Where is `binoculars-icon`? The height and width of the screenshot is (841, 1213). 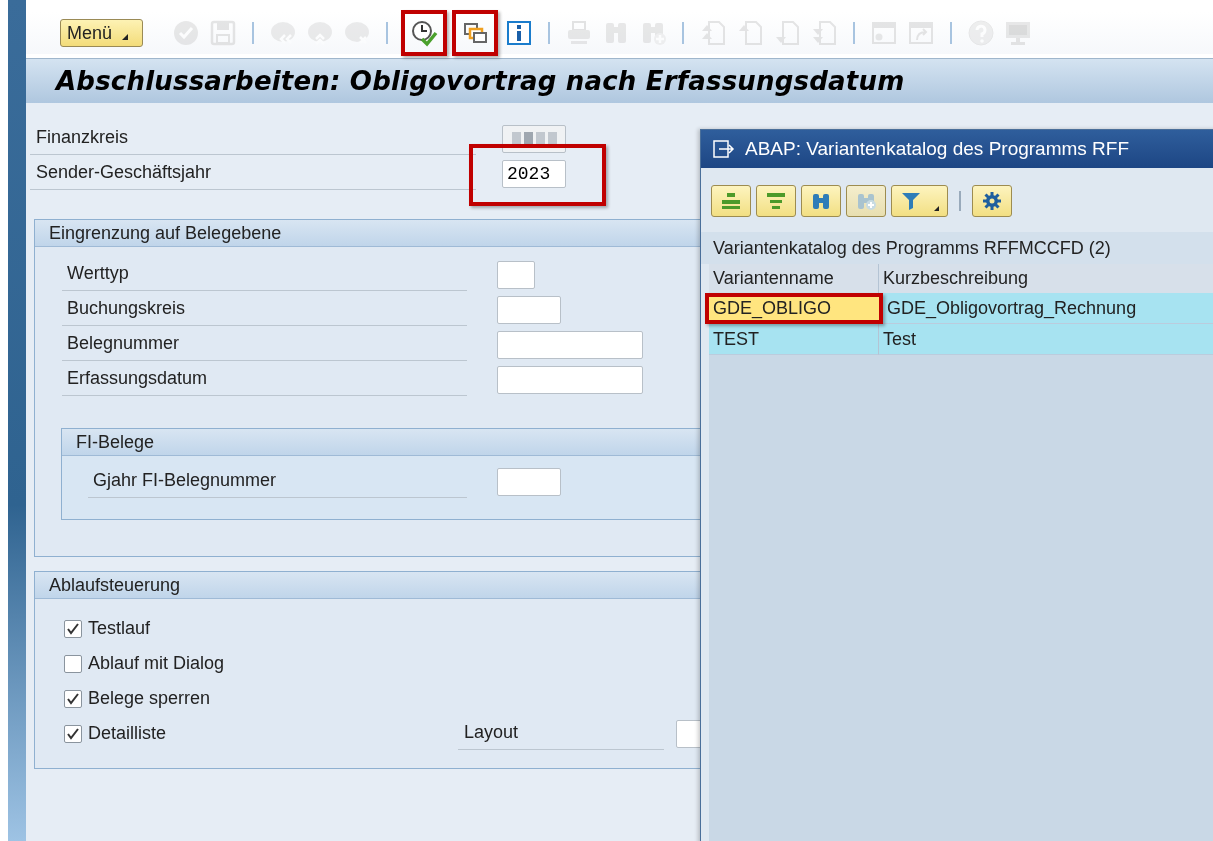
binoculars-icon is located at coordinates (821, 201).